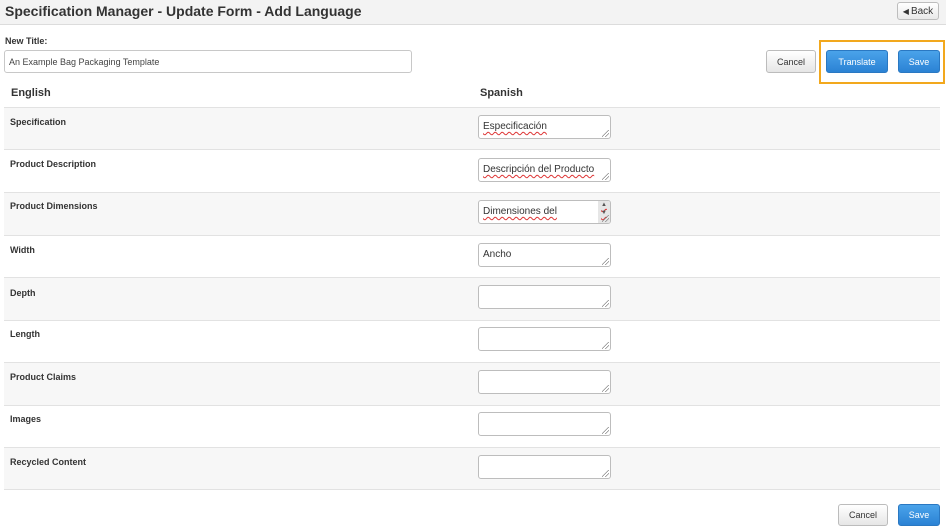  I want to click on translation-field: Dimensiones del ▲ ▼, so click(544, 212).